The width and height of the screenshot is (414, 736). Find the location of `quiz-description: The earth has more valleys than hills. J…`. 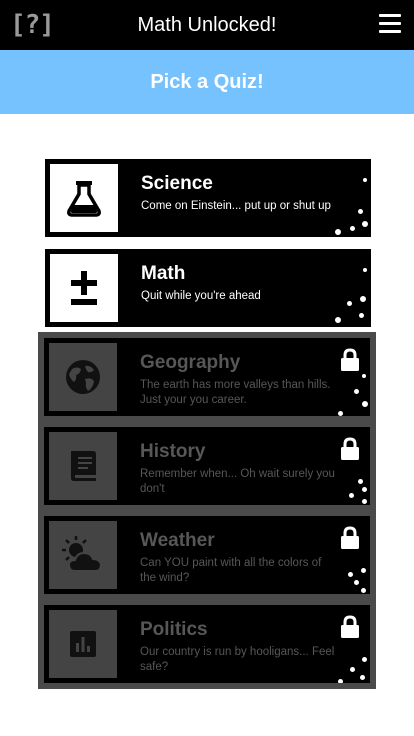

quiz-description: The earth has more valleys than hills. J… is located at coordinates (235, 392).